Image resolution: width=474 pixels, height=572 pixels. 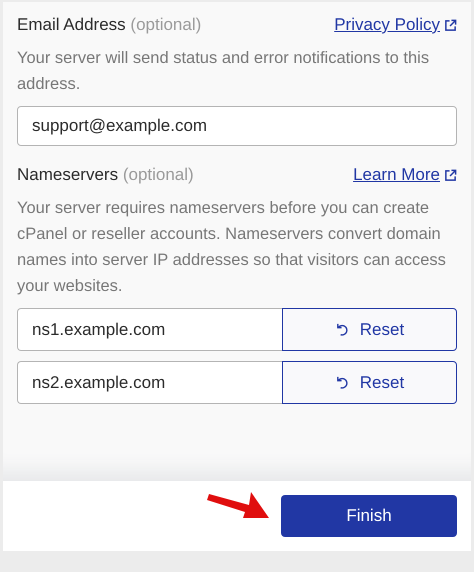 I want to click on email-field: support@example.com, so click(x=237, y=126).